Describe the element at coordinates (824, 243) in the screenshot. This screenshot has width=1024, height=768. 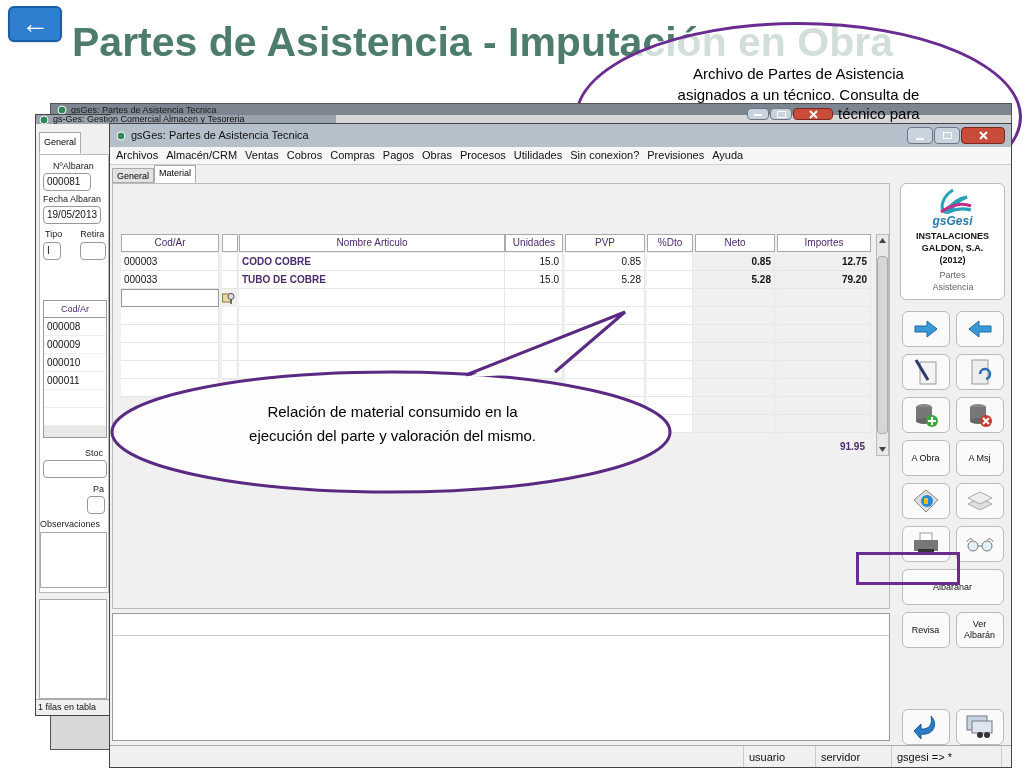
I see `column-header: Importes` at that location.